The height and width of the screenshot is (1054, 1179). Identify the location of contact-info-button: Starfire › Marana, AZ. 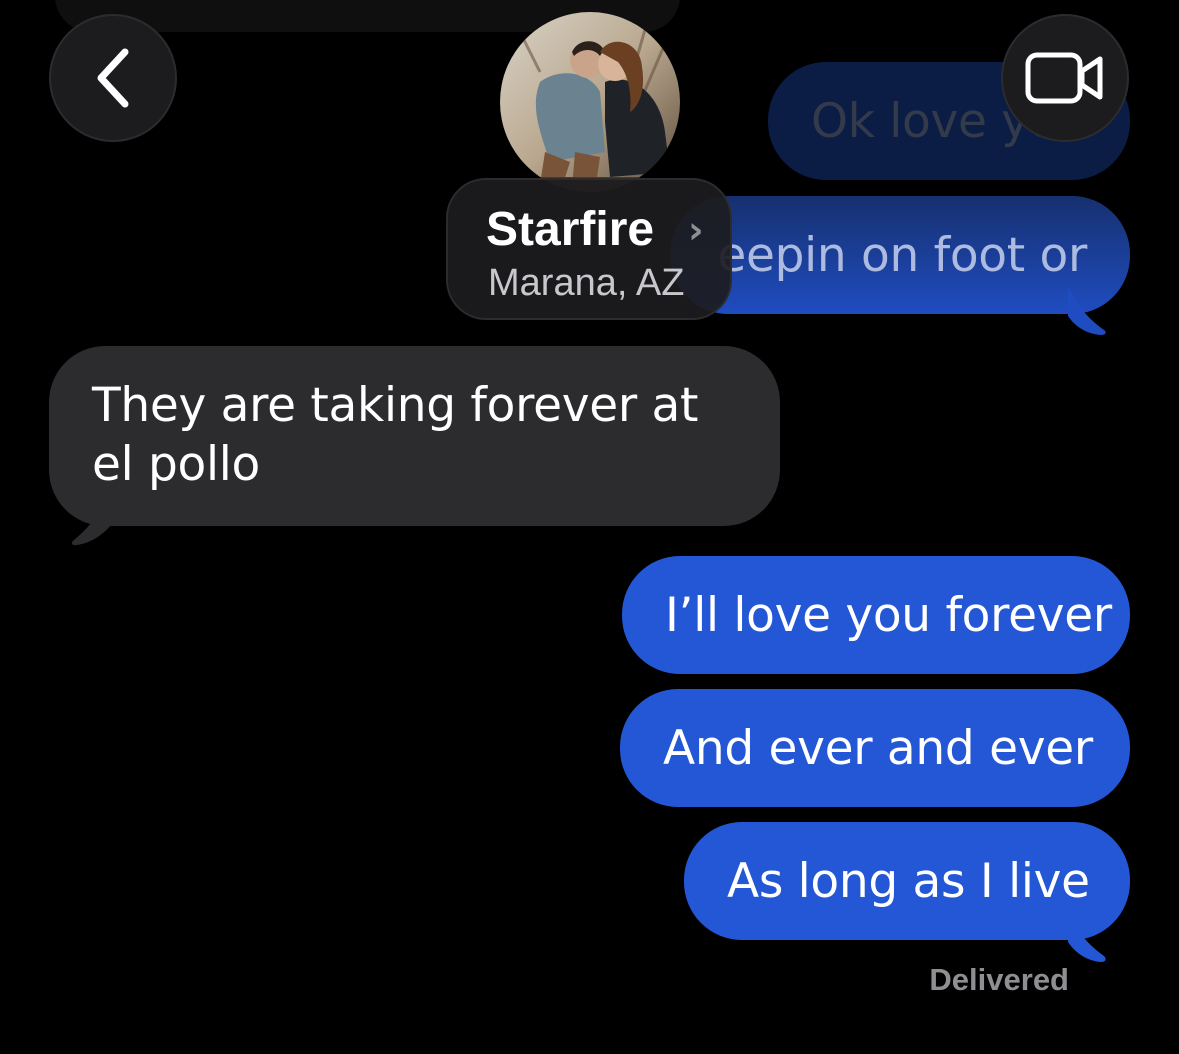
(589, 249).